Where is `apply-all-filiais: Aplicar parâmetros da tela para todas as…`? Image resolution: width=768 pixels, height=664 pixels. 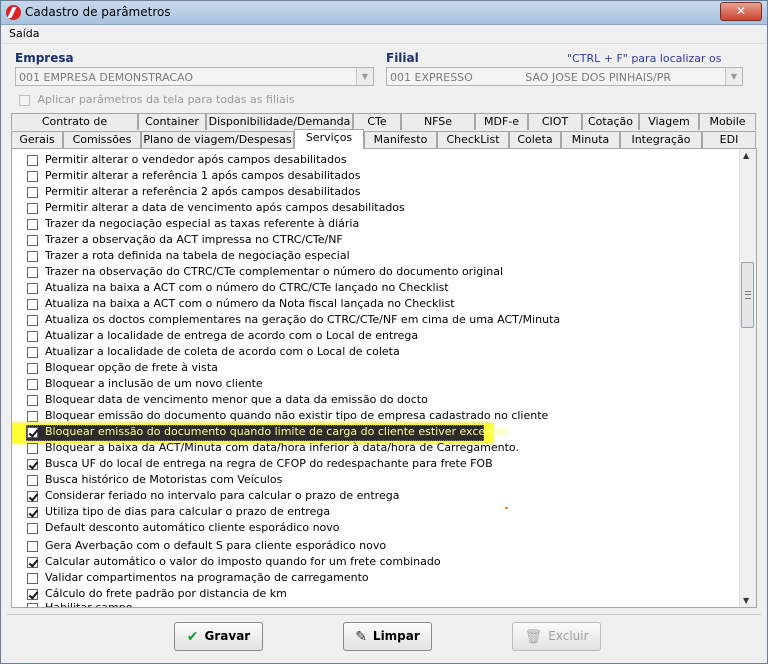
apply-all-filiais: Aplicar parâmetros da tela para todas as… is located at coordinates (157, 99).